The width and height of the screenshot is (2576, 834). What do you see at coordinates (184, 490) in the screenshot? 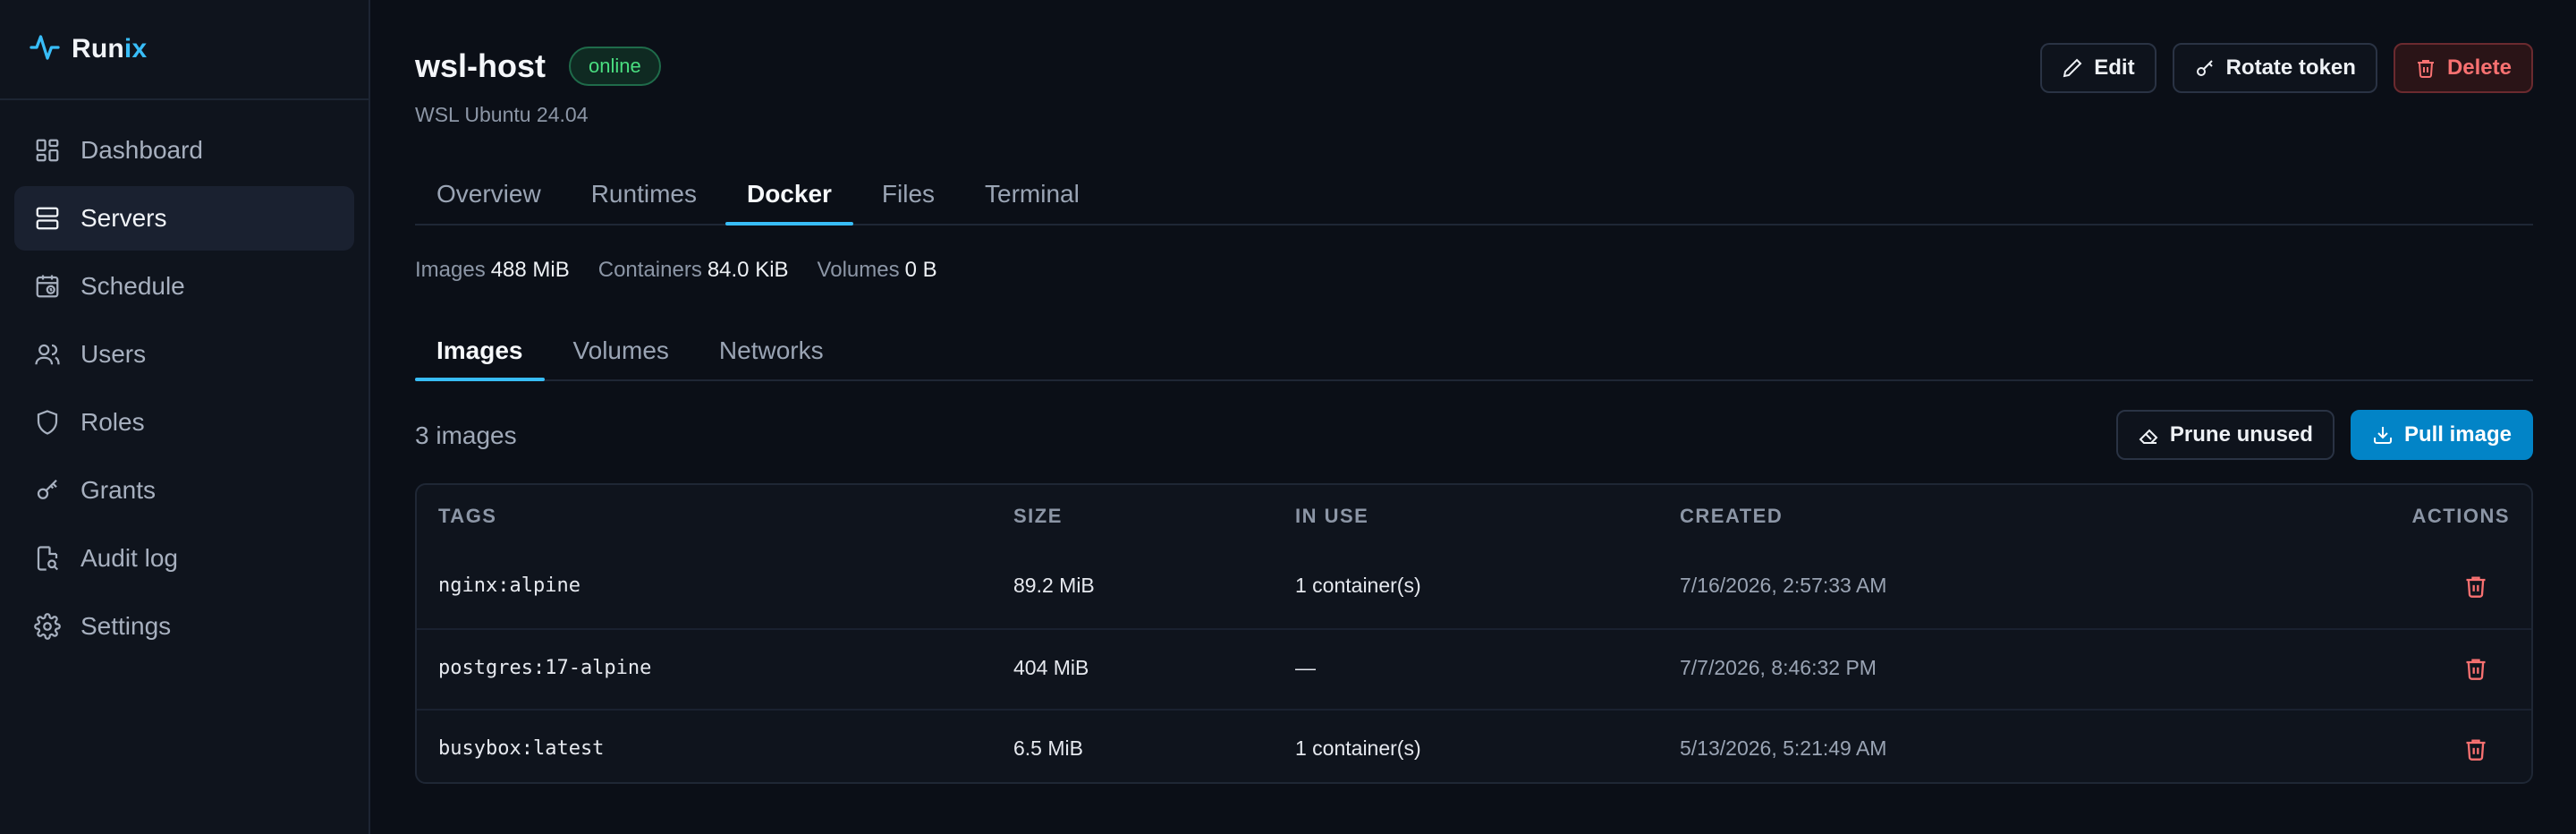
I see `sidebar-item-grants: Grants` at bounding box center [184, 490].